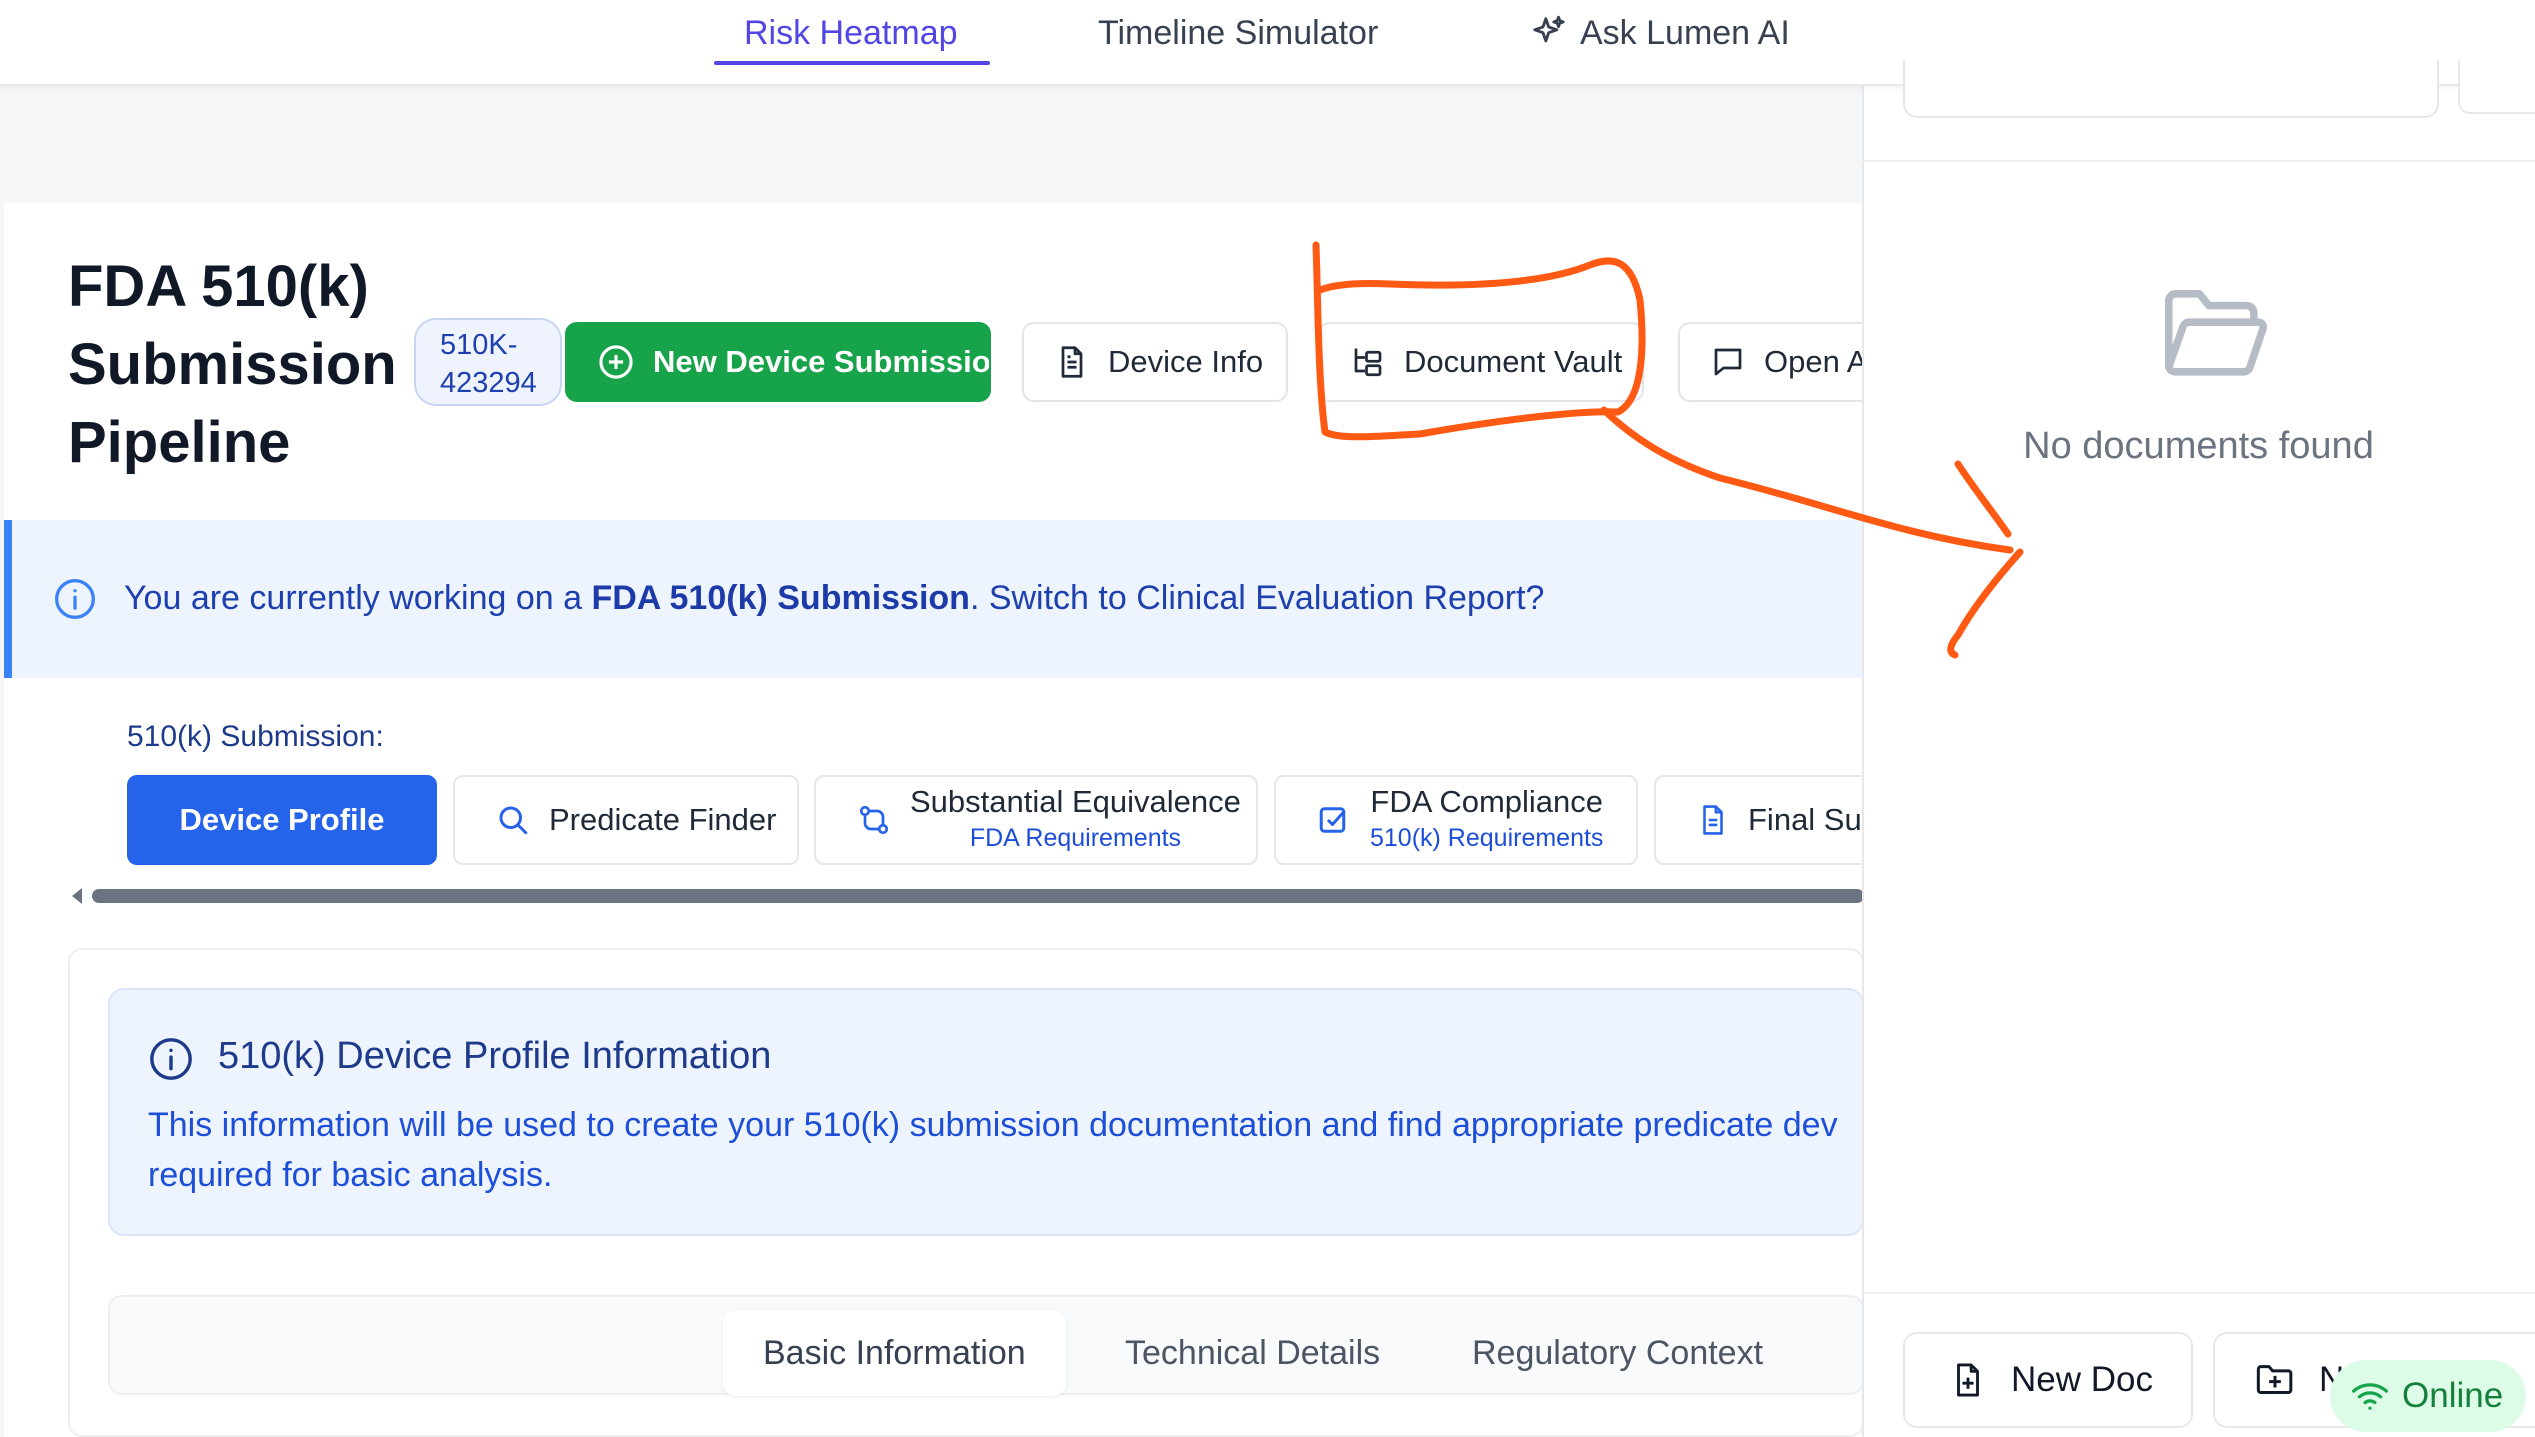 The image size is (2535, 1437). Describe the element at coordinates (1486, 820) in the screenshot. I see `step-text: FDA Compliance 510(k) Requirements` at that location.